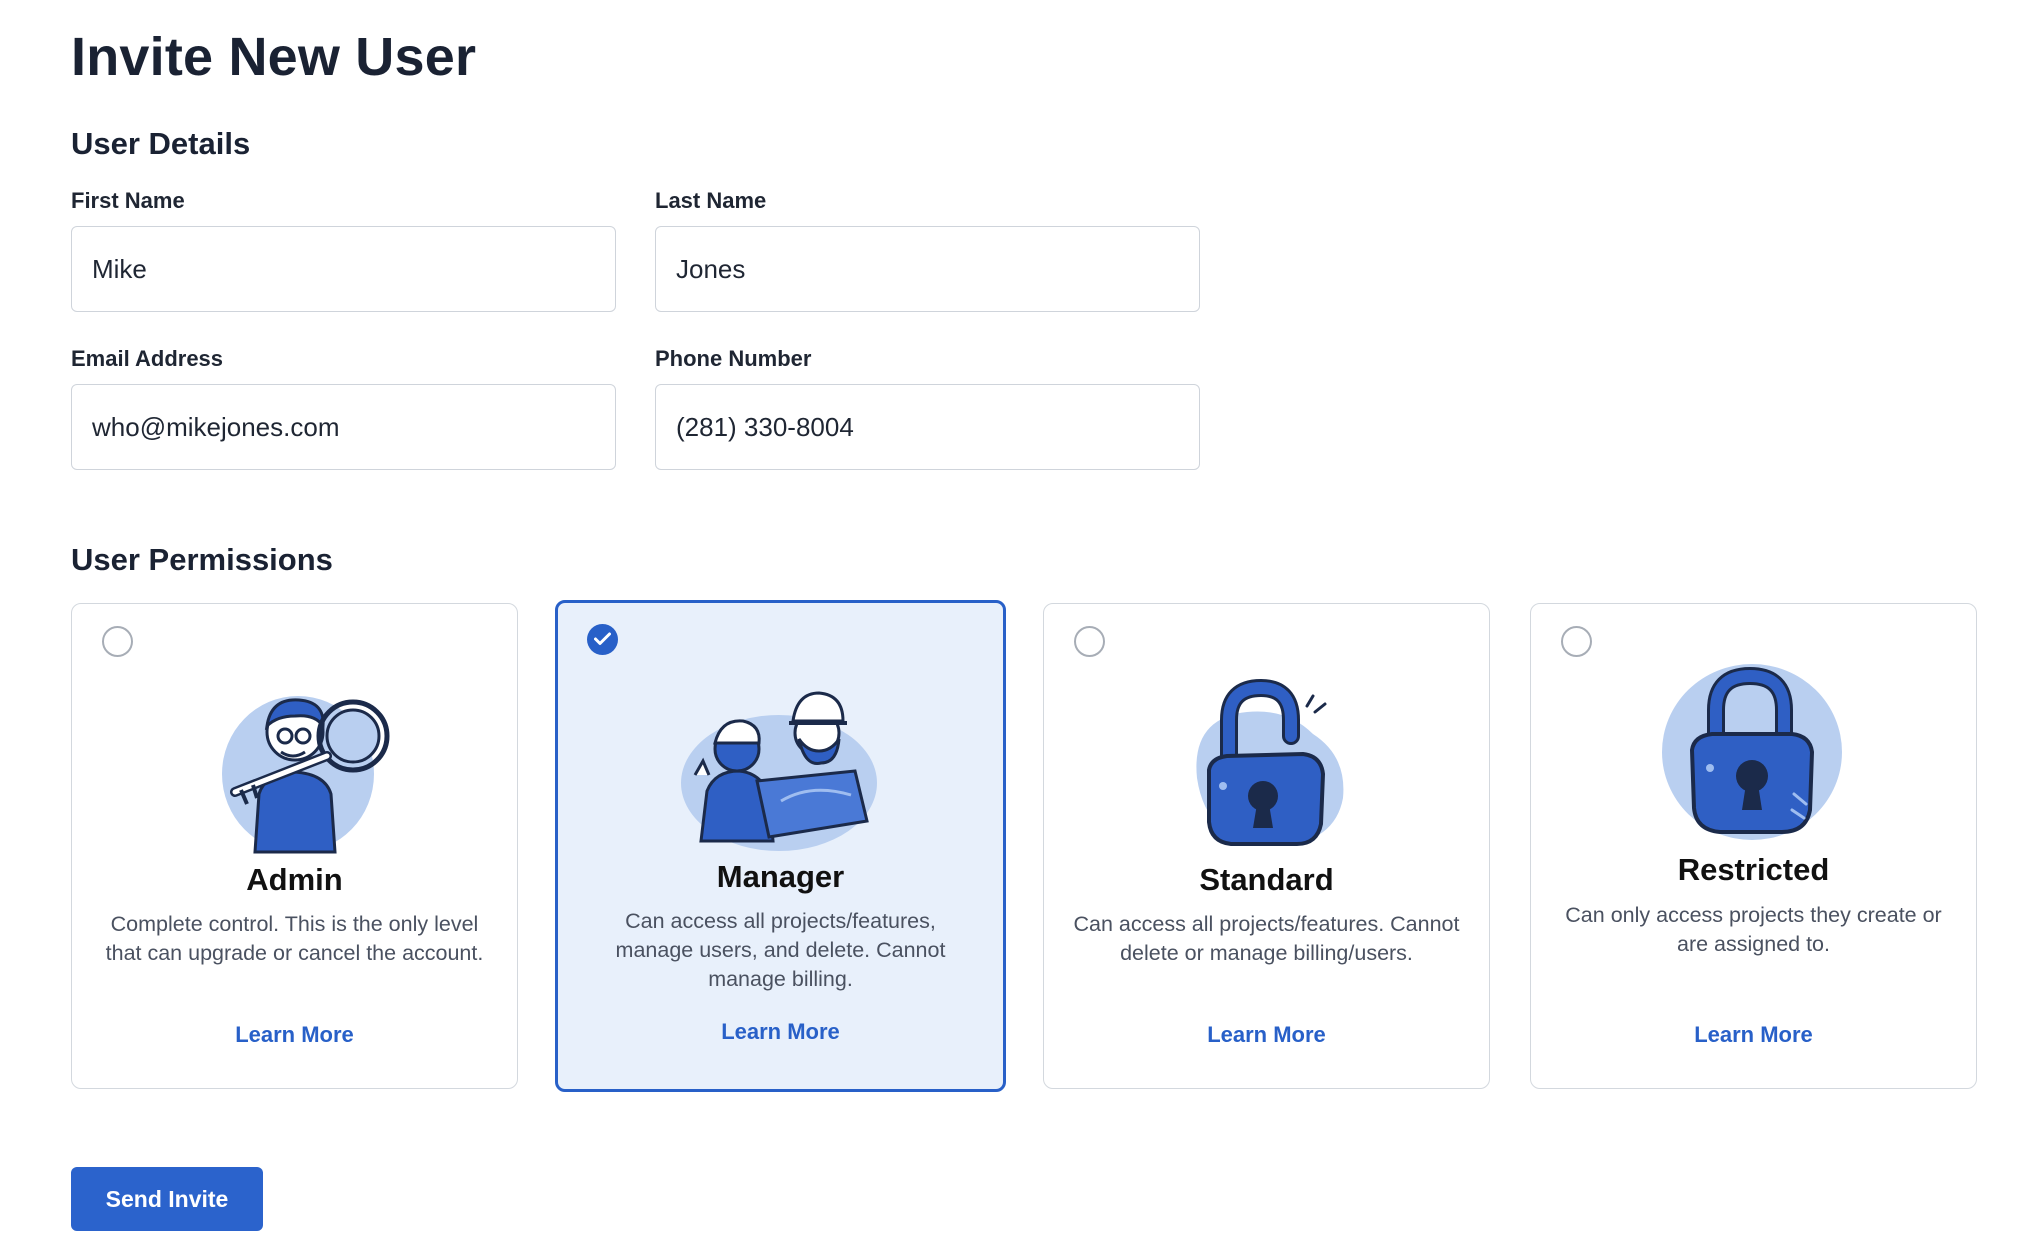 Image resolution: width=2022 pixels, height=1242 pixels. I want to click on radio-standard, so click(1089, 641).